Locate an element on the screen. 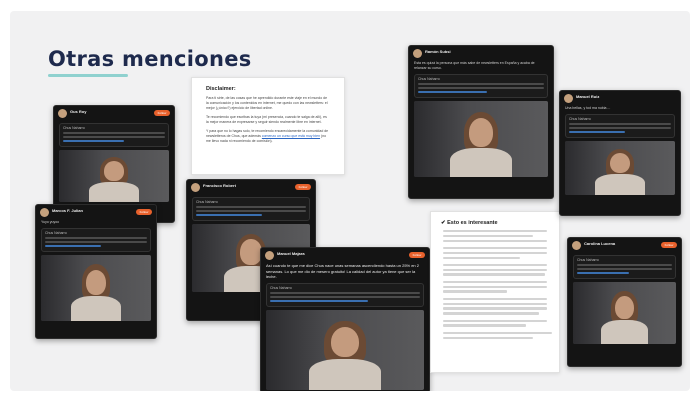 This screenshot has width=700, height=401. course-link: comenzo un curso que está muy bien is located at coordinates (291, 136).